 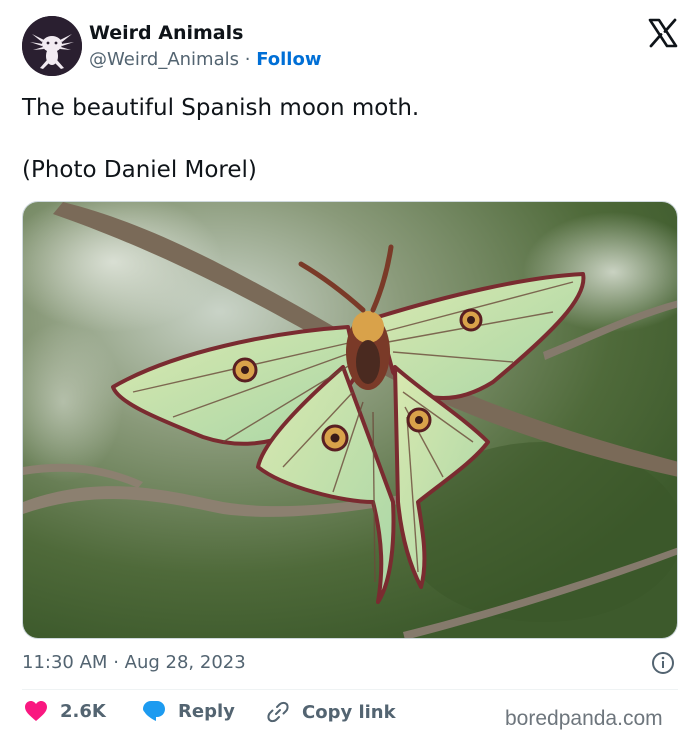 I want to click on like-button: 2.6K, so click(x=65, y=711).